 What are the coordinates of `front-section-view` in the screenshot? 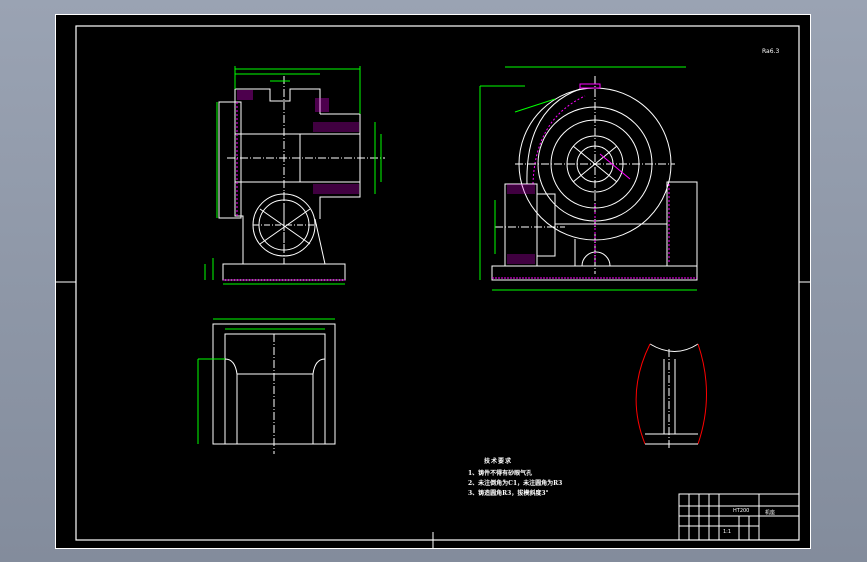 It's located at (294, 175).